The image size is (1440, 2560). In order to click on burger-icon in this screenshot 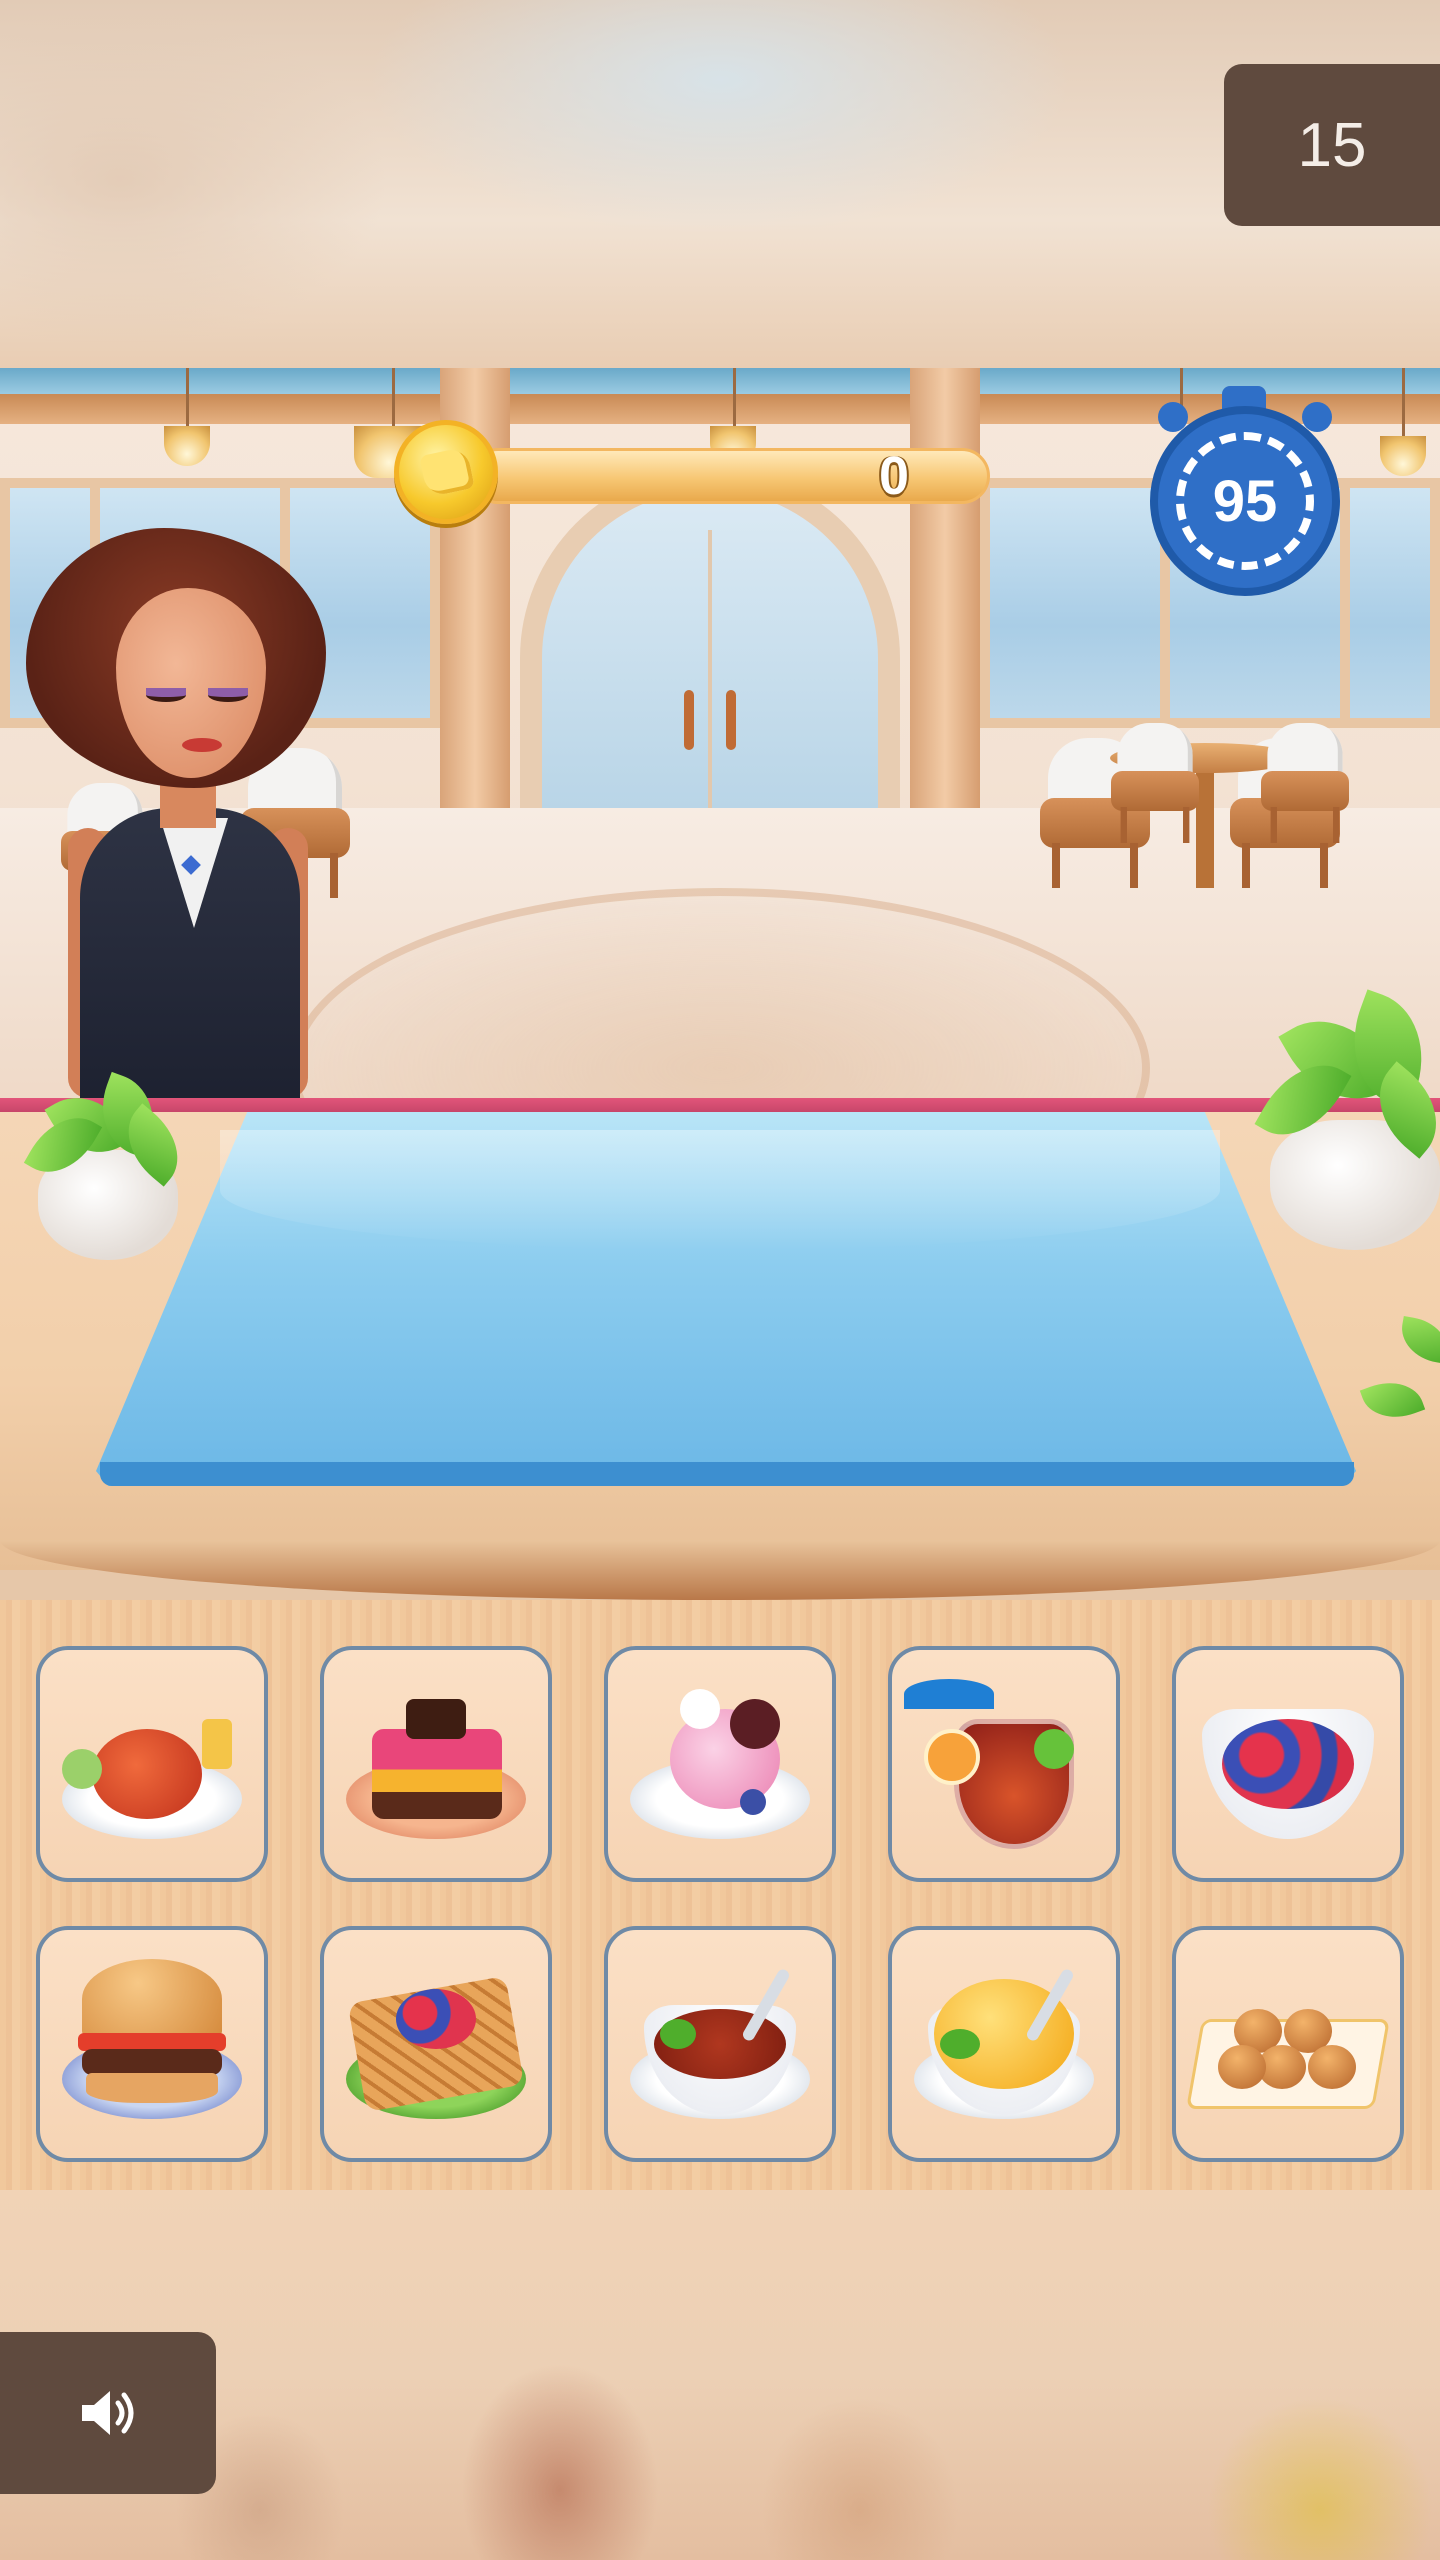, I will do `click(152, 2044)`.